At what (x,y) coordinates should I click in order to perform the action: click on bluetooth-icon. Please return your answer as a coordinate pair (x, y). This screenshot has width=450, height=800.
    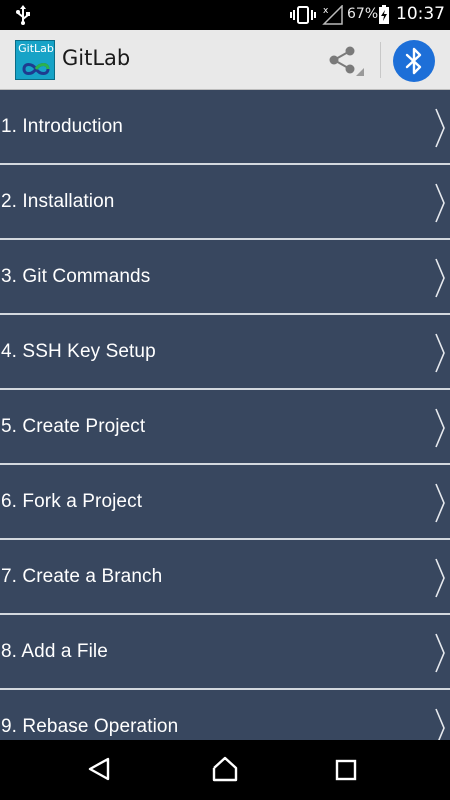
    Looking at the image, I should click on (413, 61).